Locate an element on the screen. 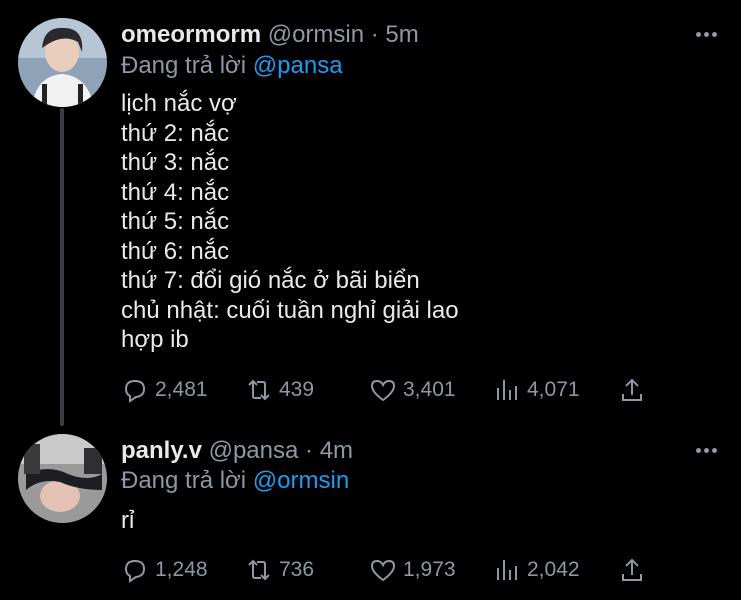 This screenshot has width=741, height=600. display-name: panly.v is located at coordinates (161, 450).